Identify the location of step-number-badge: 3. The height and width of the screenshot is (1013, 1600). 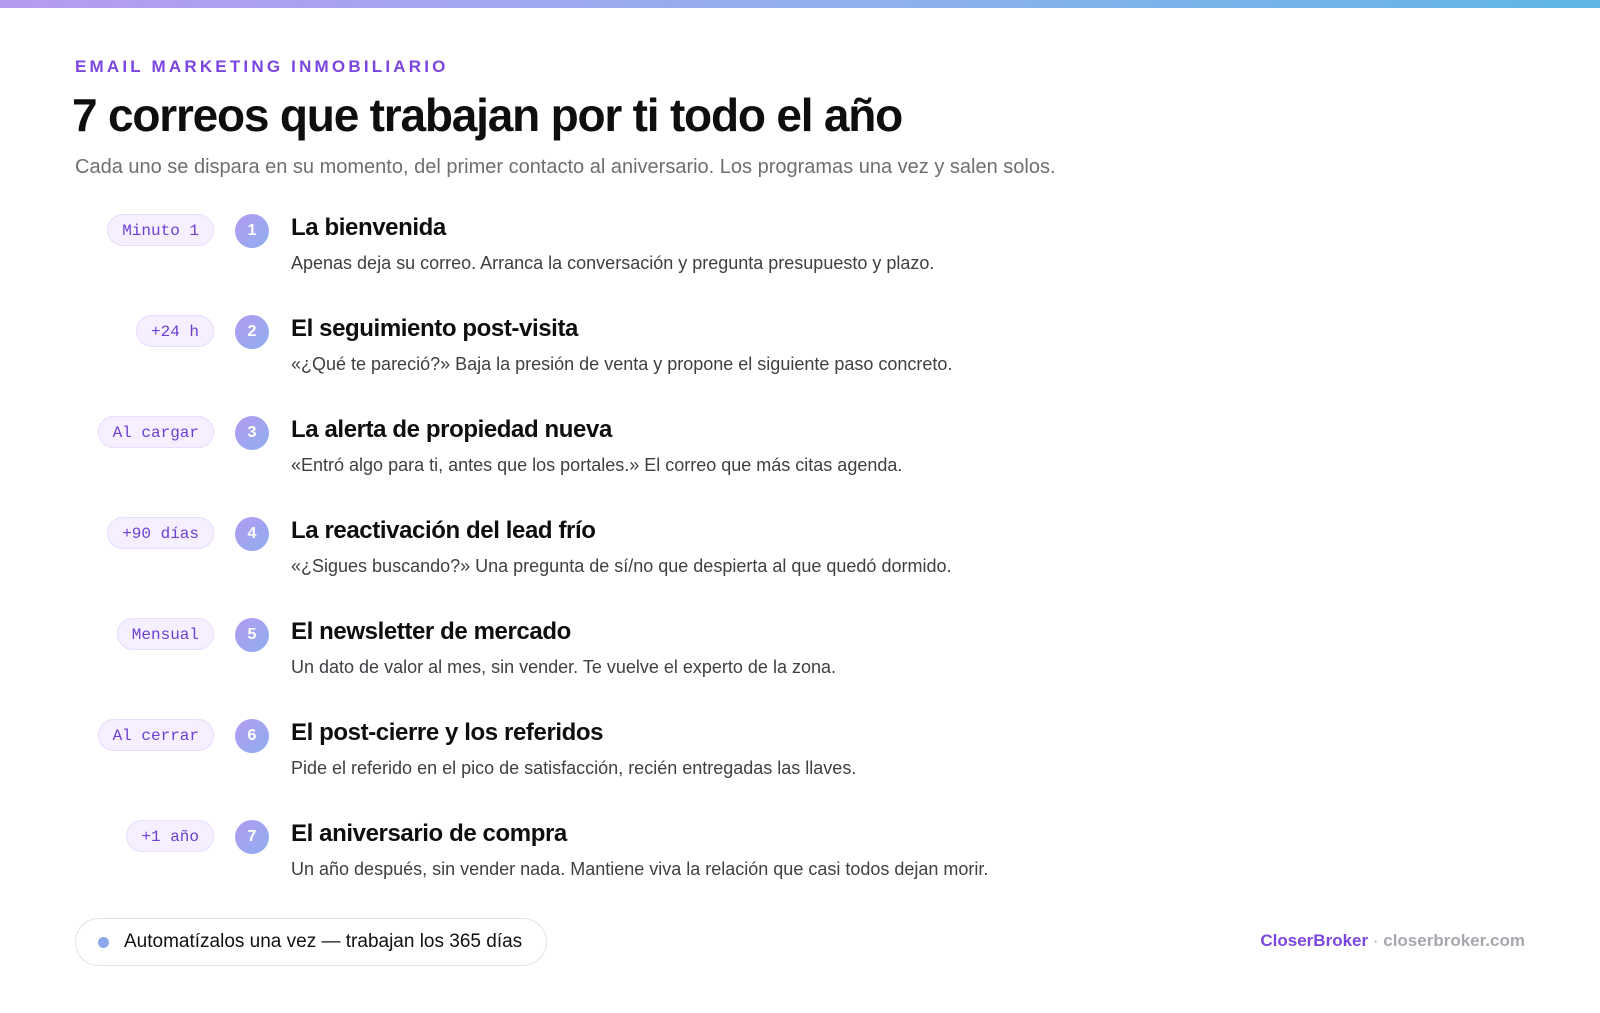
(252, 433).